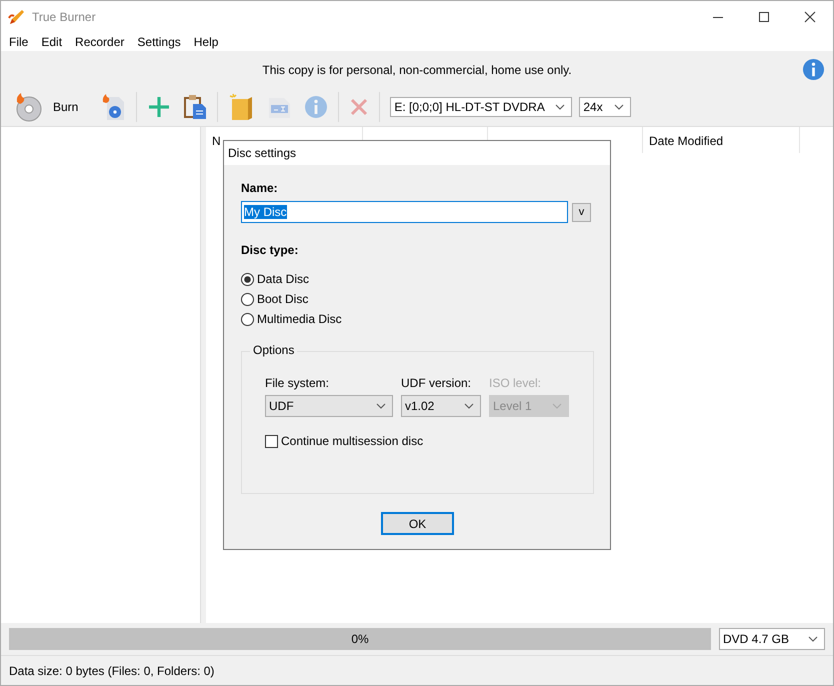  Describe the element at coordinates (417, 69) in the screenshot. I see `license-notice: This copy is for personal, non-commercial, home use only.` at that location.